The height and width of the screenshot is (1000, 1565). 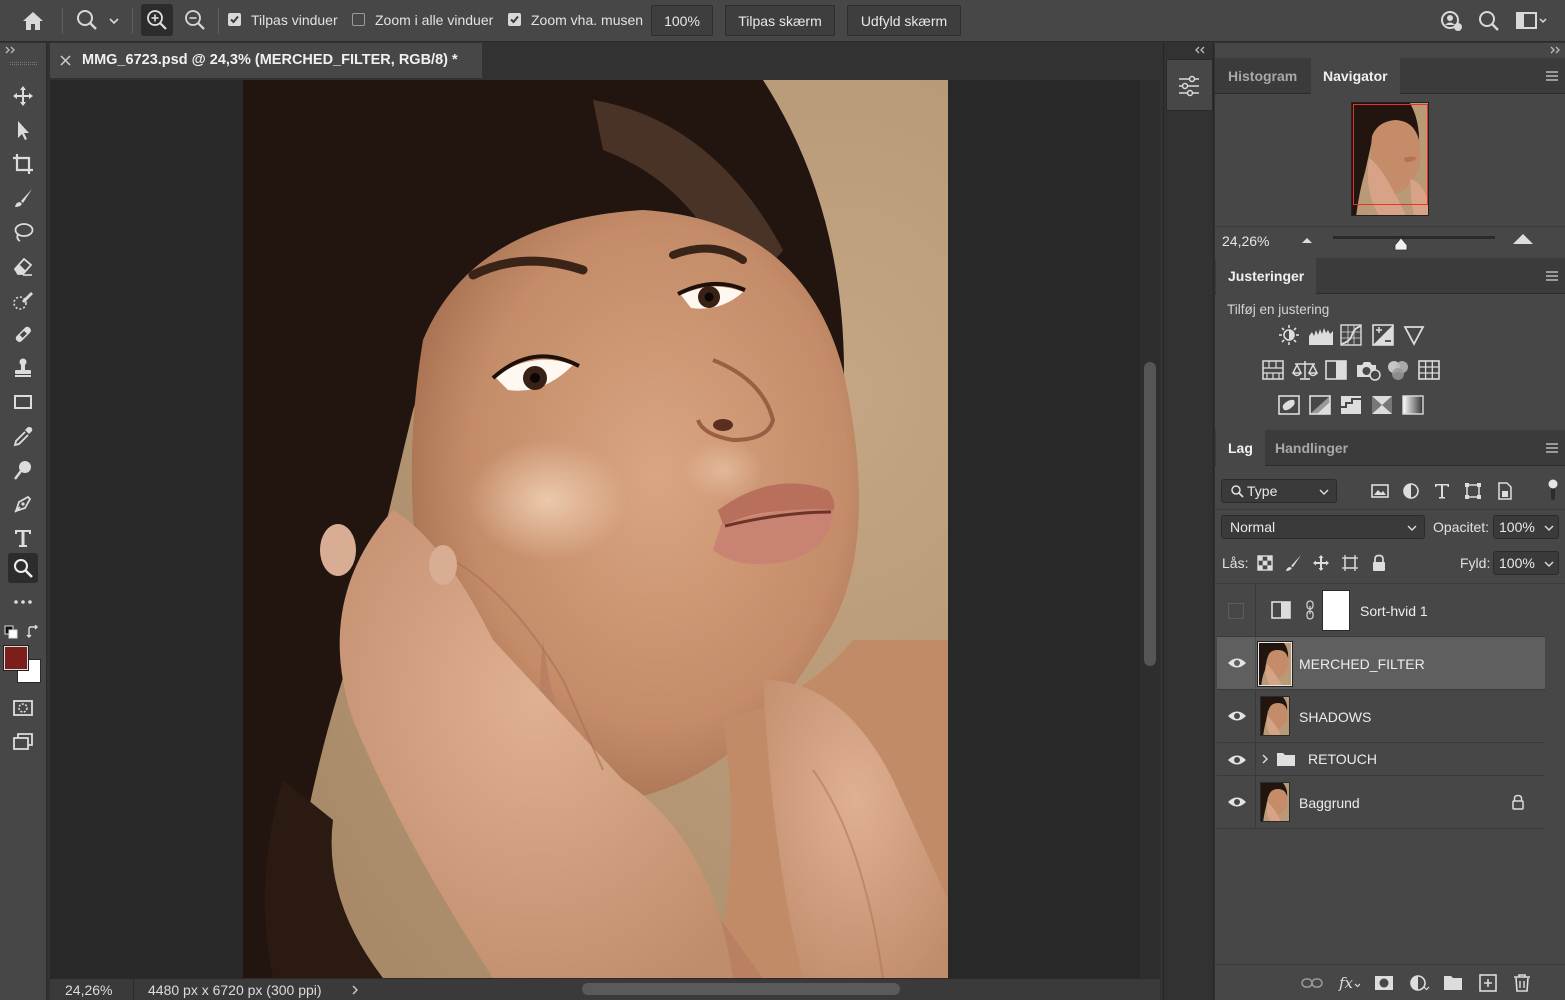 I want to click on opacity-field: 100%, so click(x=1526, y=527).